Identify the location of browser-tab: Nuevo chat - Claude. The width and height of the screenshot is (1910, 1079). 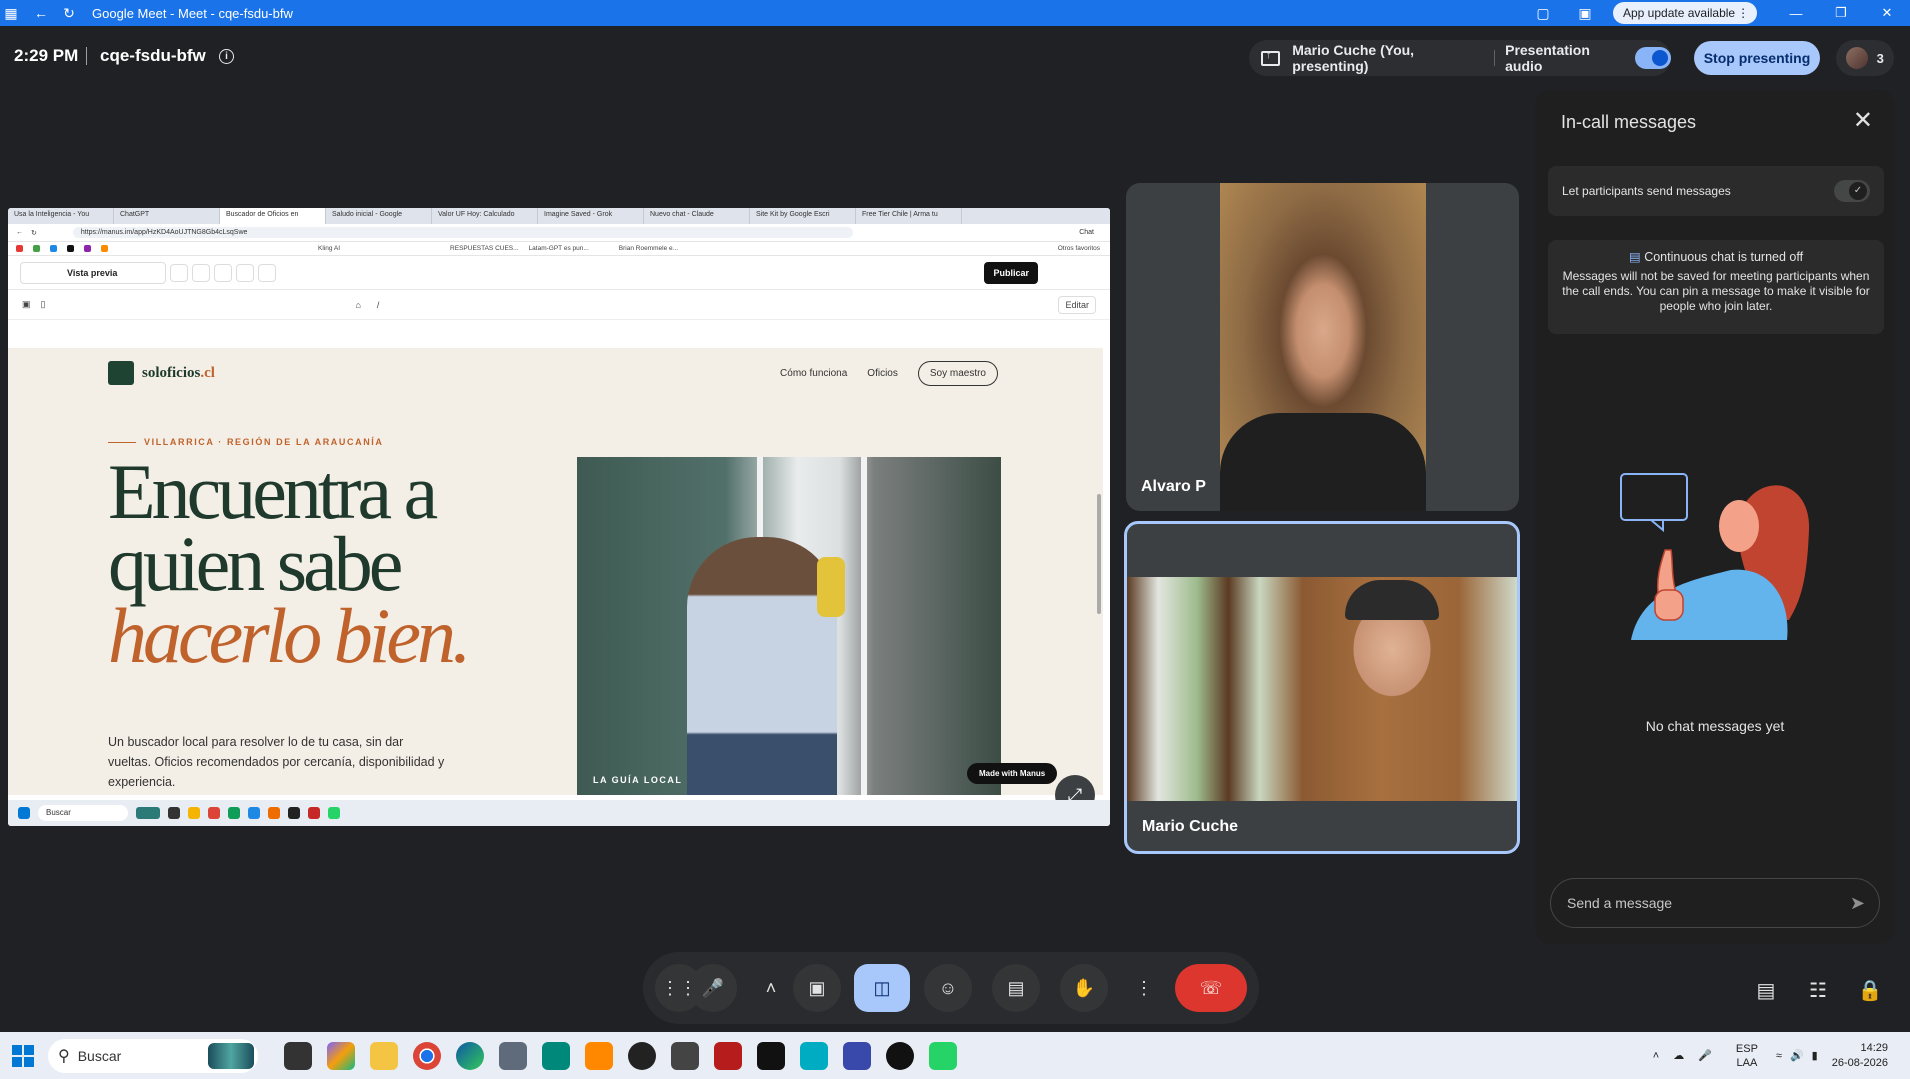
(697, 216).